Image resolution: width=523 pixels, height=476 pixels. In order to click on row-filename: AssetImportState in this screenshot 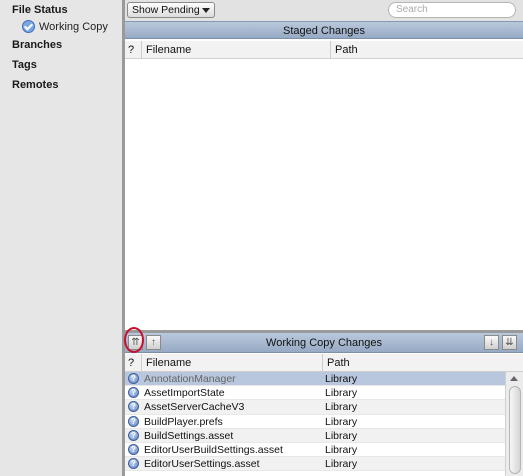, I will do `click(184, 393)`.